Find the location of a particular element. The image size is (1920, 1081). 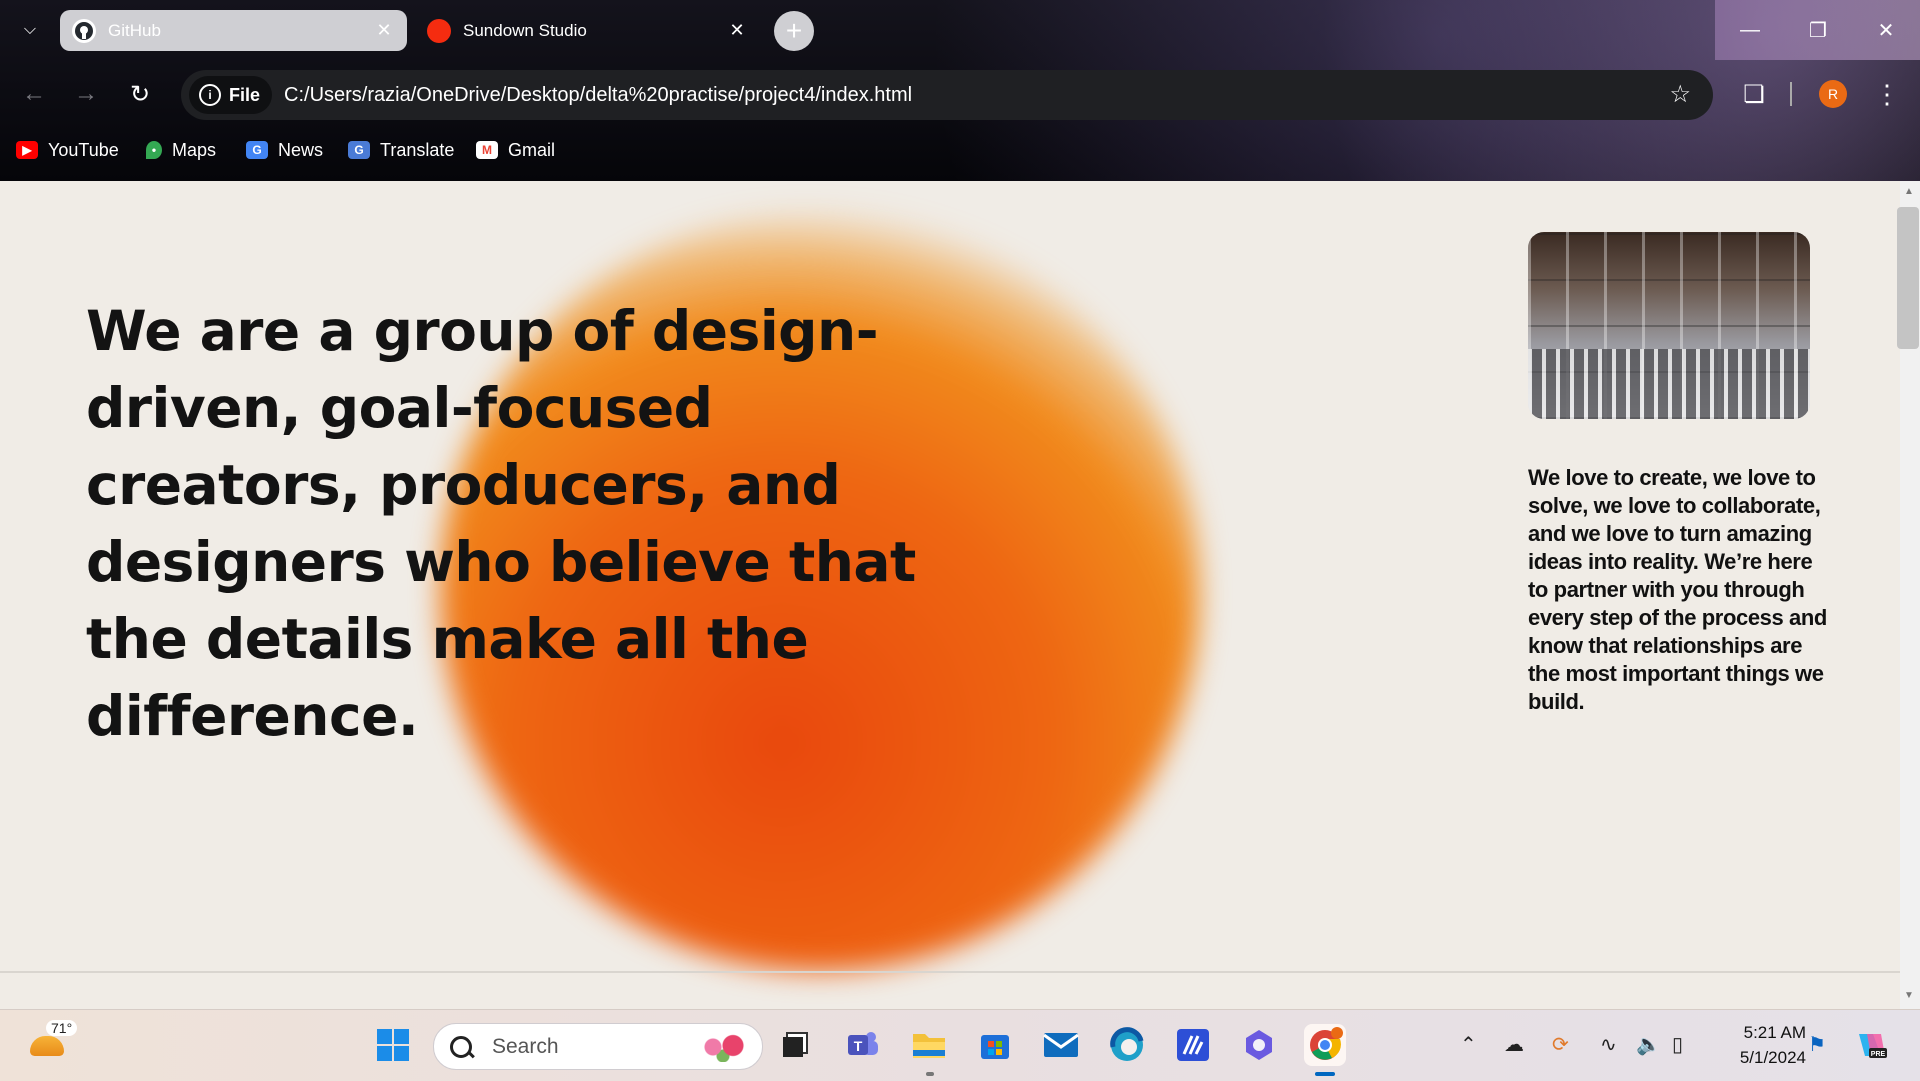

scrollbar-thumb is located at coordinates (1908, 278).